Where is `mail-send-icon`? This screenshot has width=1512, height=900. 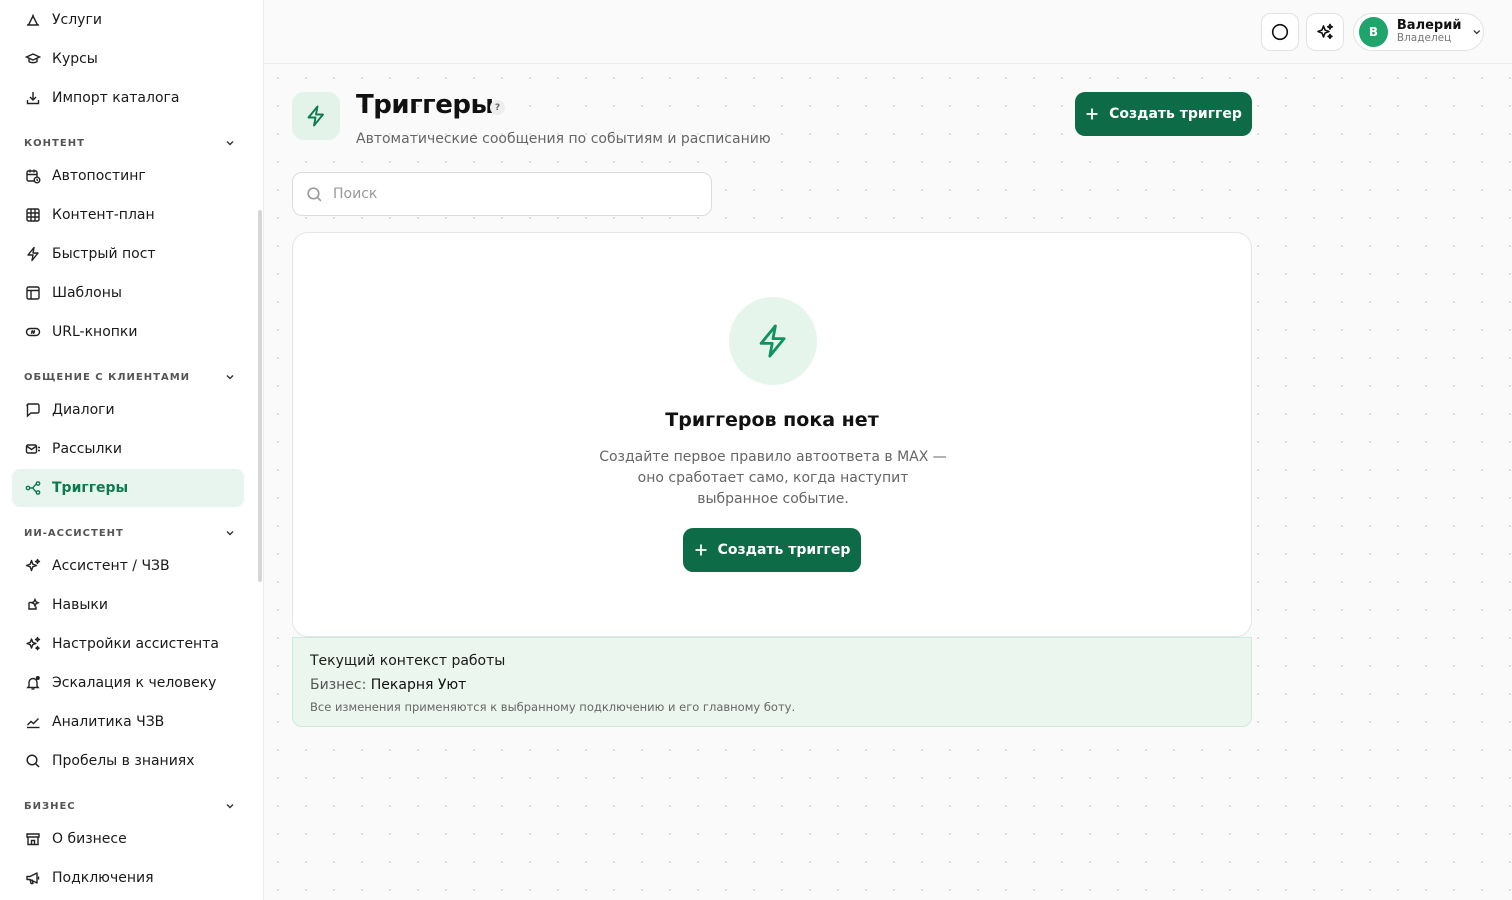
mail-send-icon is located at coordinates (32, 449).